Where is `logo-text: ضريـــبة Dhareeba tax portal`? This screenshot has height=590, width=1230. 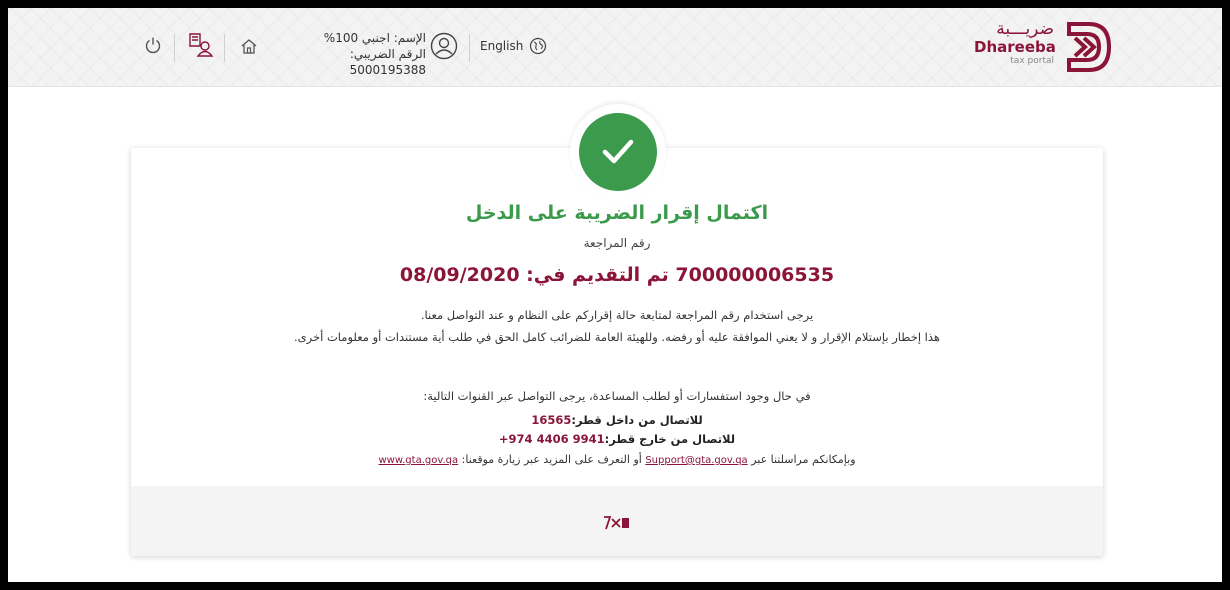
logo-text: ضريـــبة Dhareeba tax portal is located at coordinates (1015, 42).